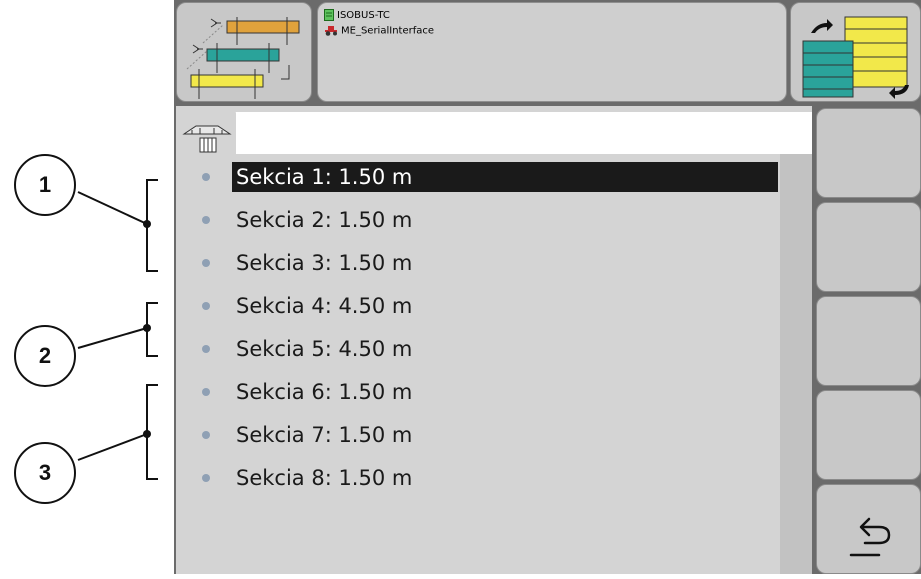  I want to click on section-label: Sekcia 7: 1.50 m, so click(324, 435).